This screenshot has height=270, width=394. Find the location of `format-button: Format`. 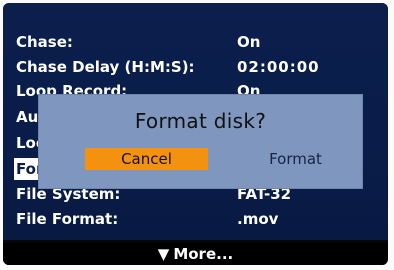

format-button: Format is located at coordinates (295, 159).